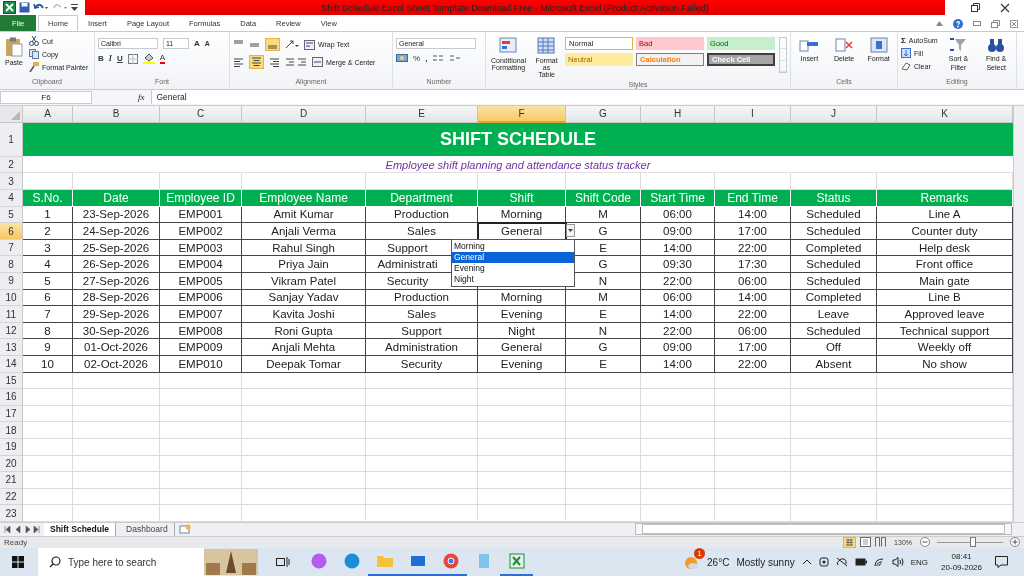 This screenshot has width=1024, height=576. What do you see at coordinates (11, 397) in the screenshot?
I see `row-header: 16` at bounding box center [11, 397].